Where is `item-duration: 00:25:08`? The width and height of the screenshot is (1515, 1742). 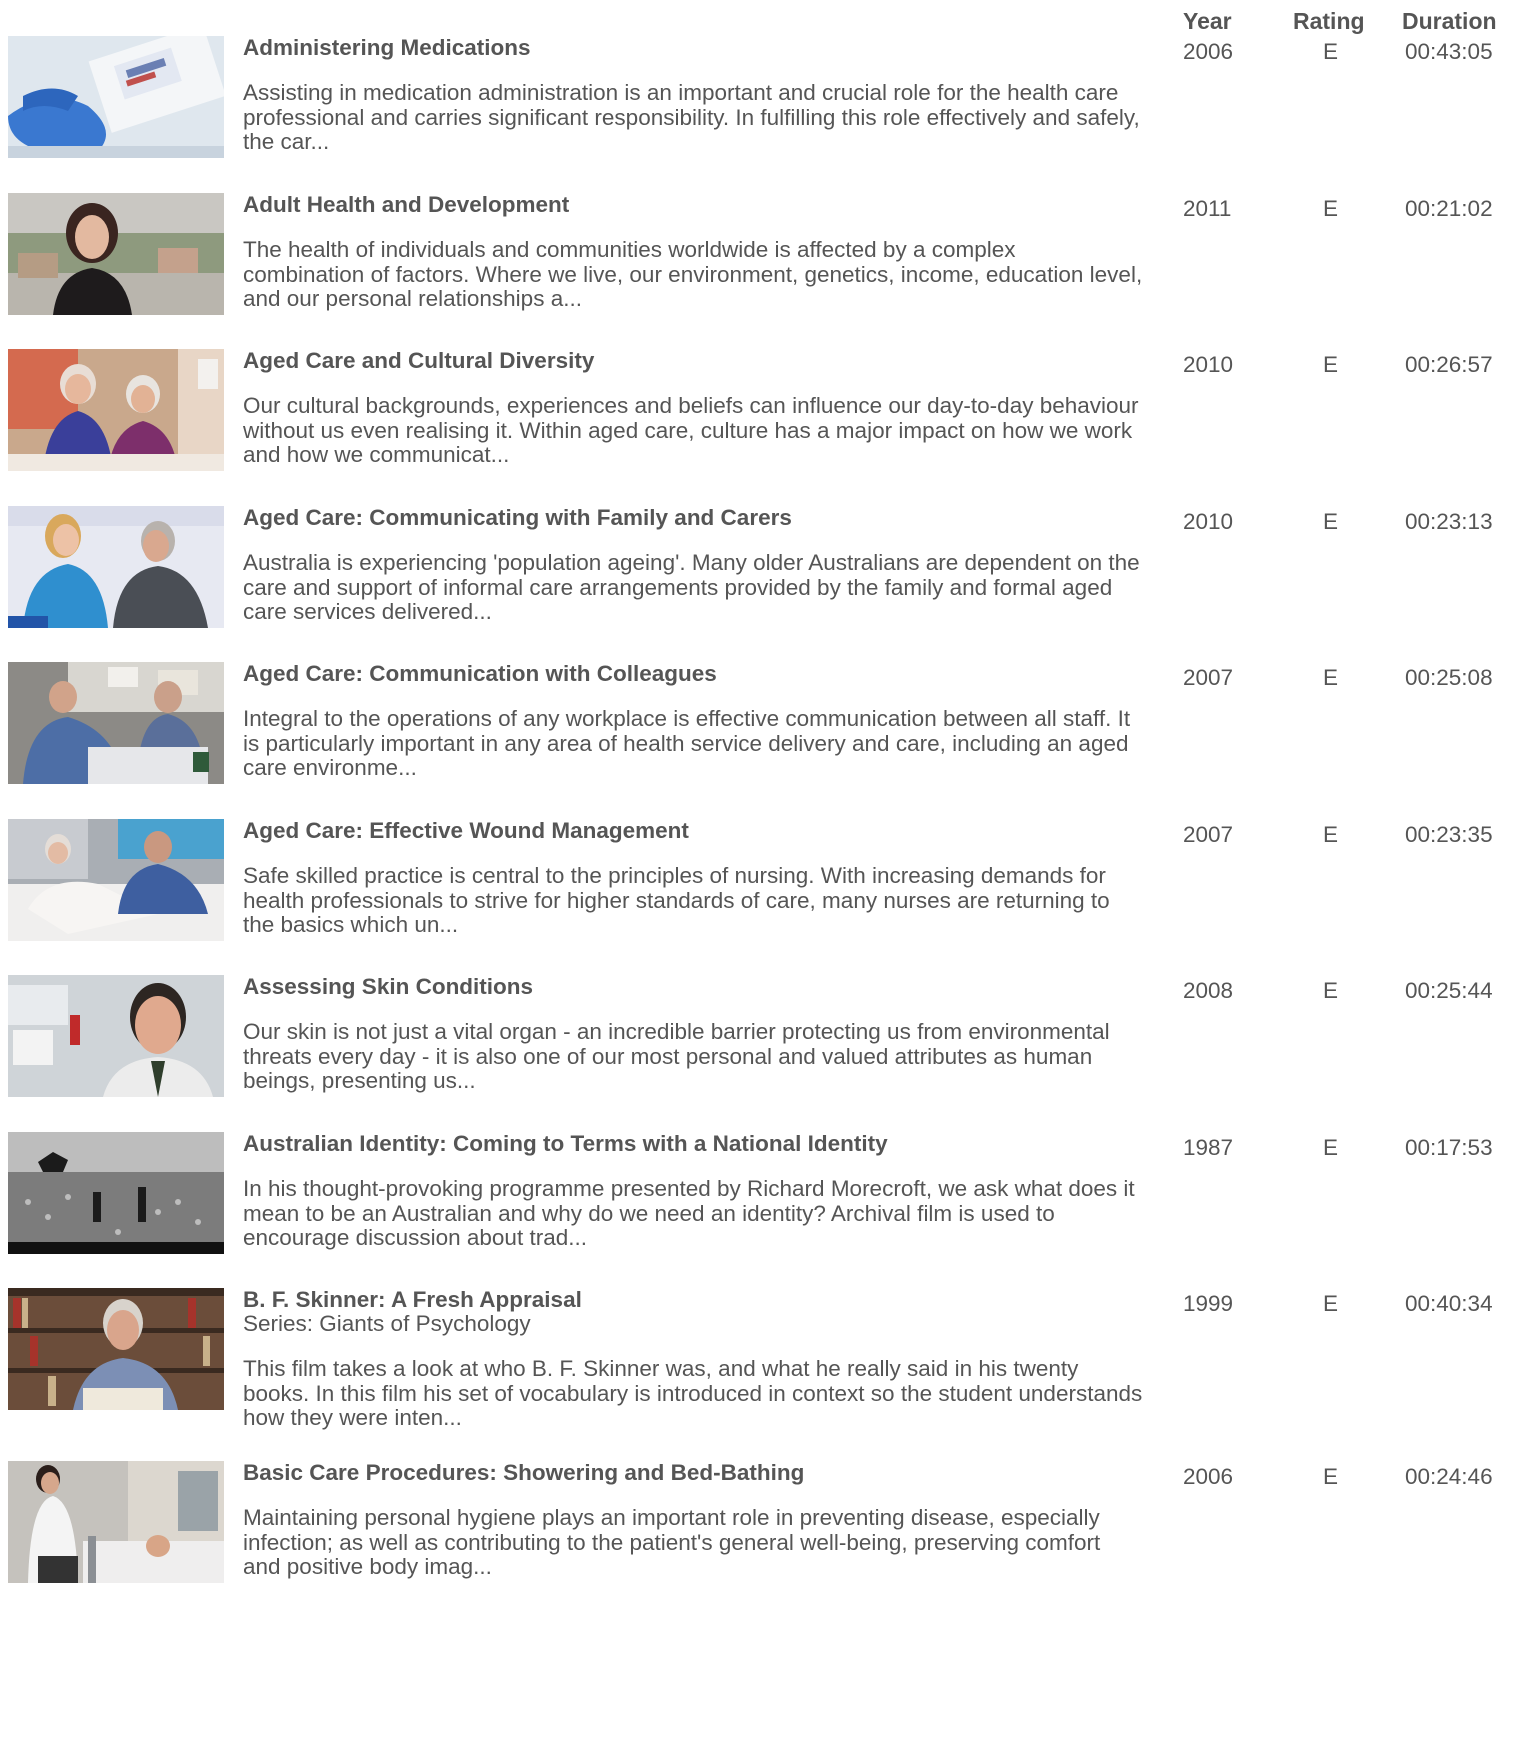 item-duration: 00:25:08 is located at coordinates (1449, 677).